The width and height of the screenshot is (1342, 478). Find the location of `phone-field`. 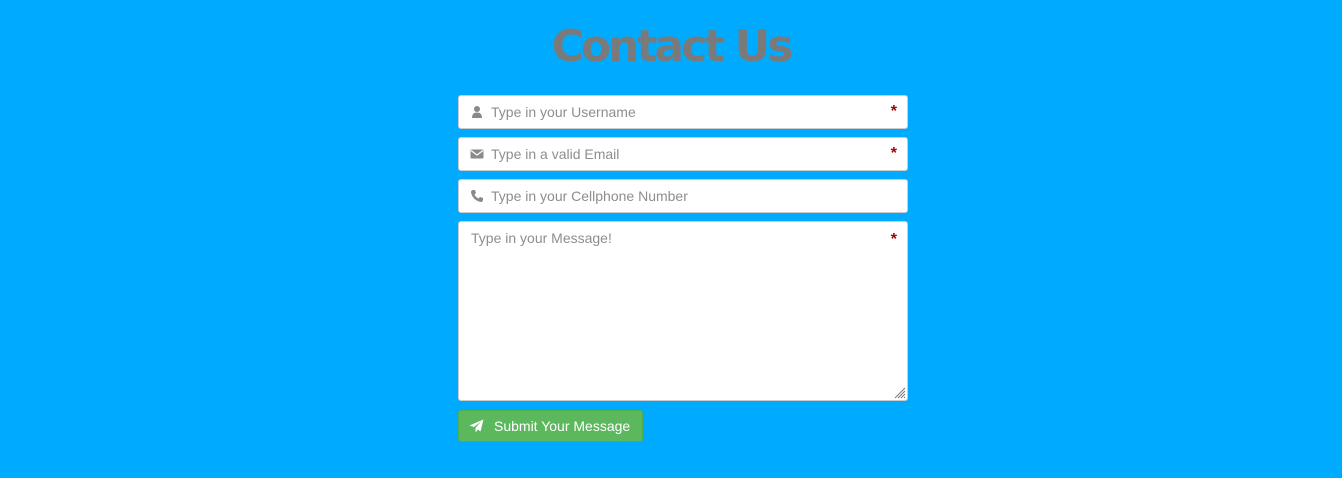

phone-field is located at coordinates (683, 196).